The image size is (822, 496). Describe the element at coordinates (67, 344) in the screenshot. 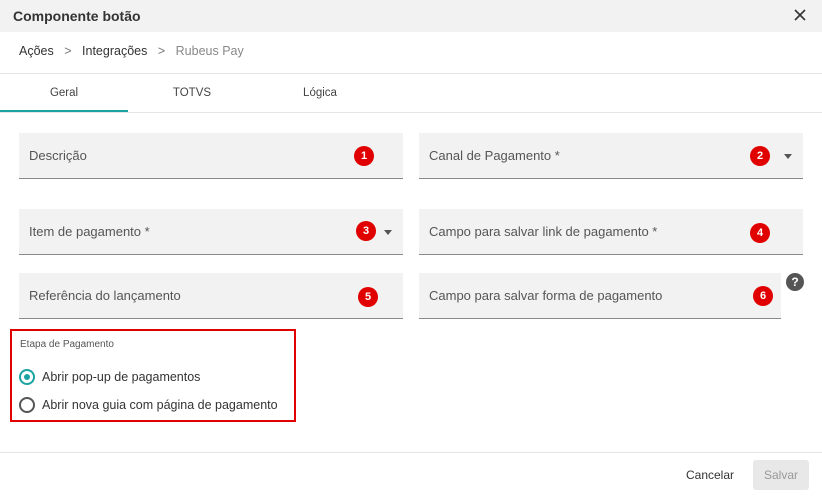

I see `etapa-pagamento-title: Etapa de Pagamento` at that location.